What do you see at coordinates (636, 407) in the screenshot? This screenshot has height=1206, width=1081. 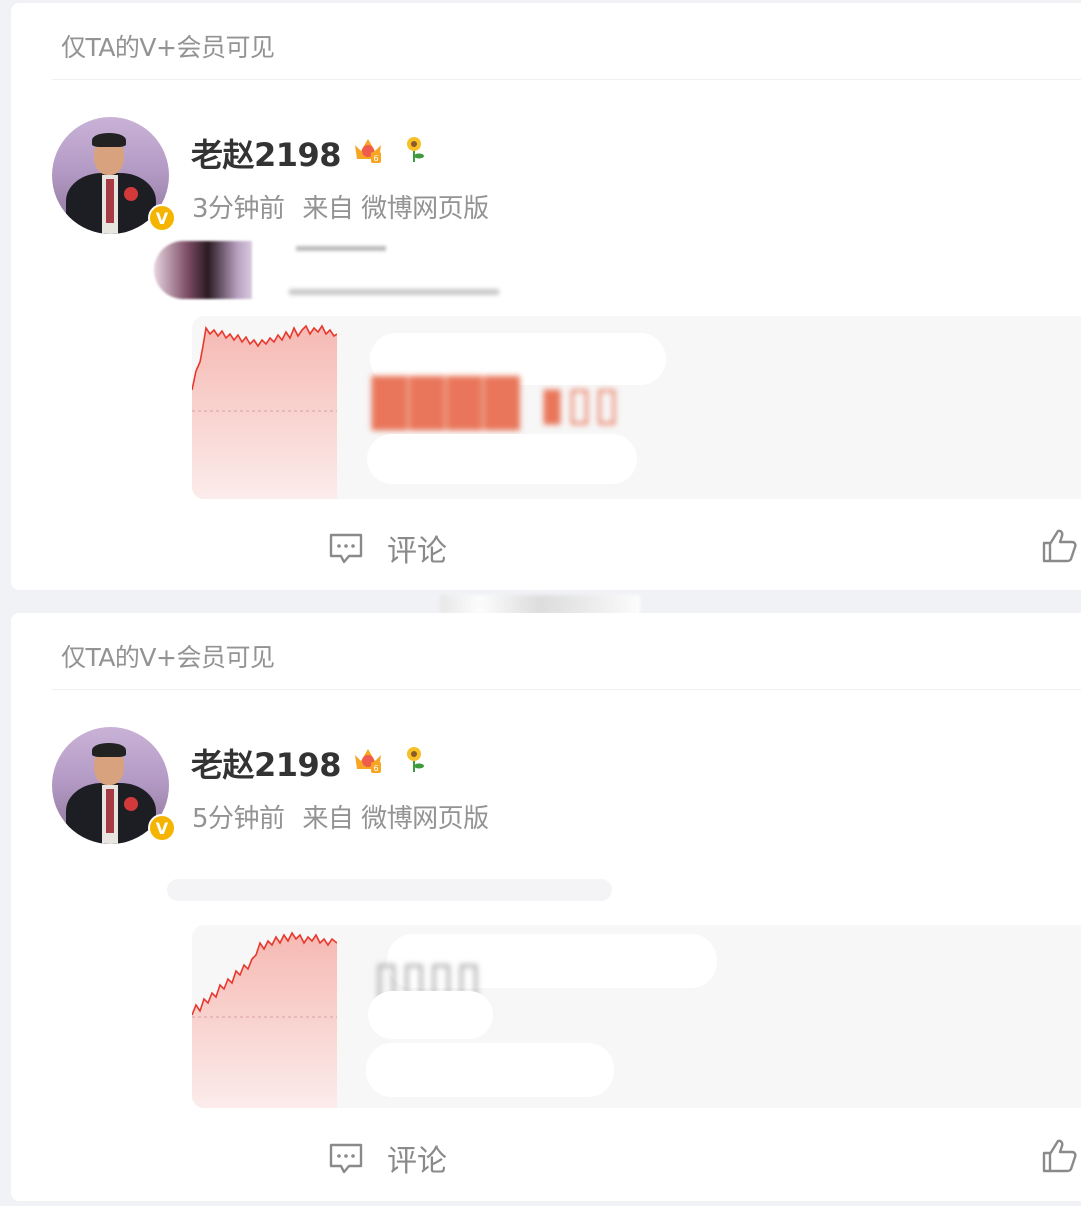 I see `link-card: ████ ▮▯▯` at bounding box center [636, 407].